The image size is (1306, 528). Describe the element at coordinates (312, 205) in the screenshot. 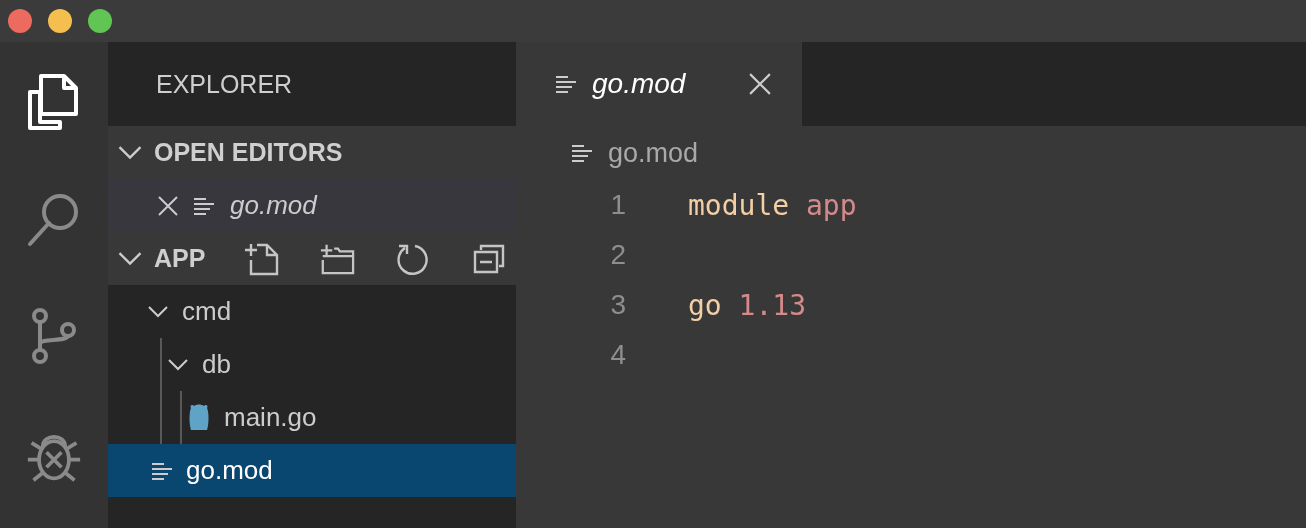

I see `open-editor-item: go.mod` at that location.